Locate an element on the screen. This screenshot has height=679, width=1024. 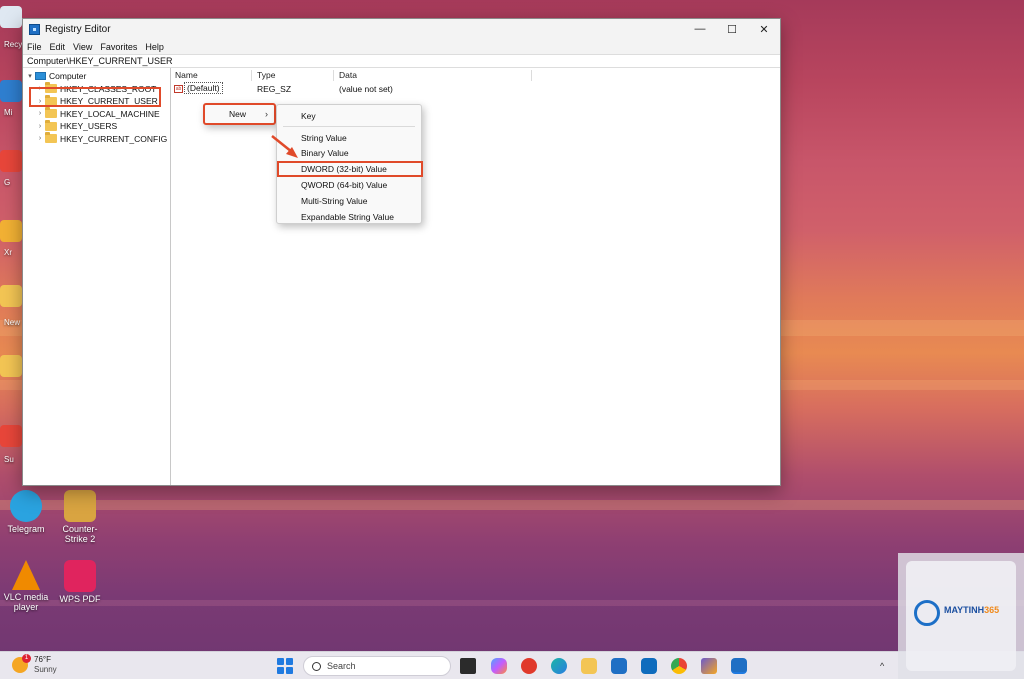
menu-file: File is located at coordinates (34, 47).